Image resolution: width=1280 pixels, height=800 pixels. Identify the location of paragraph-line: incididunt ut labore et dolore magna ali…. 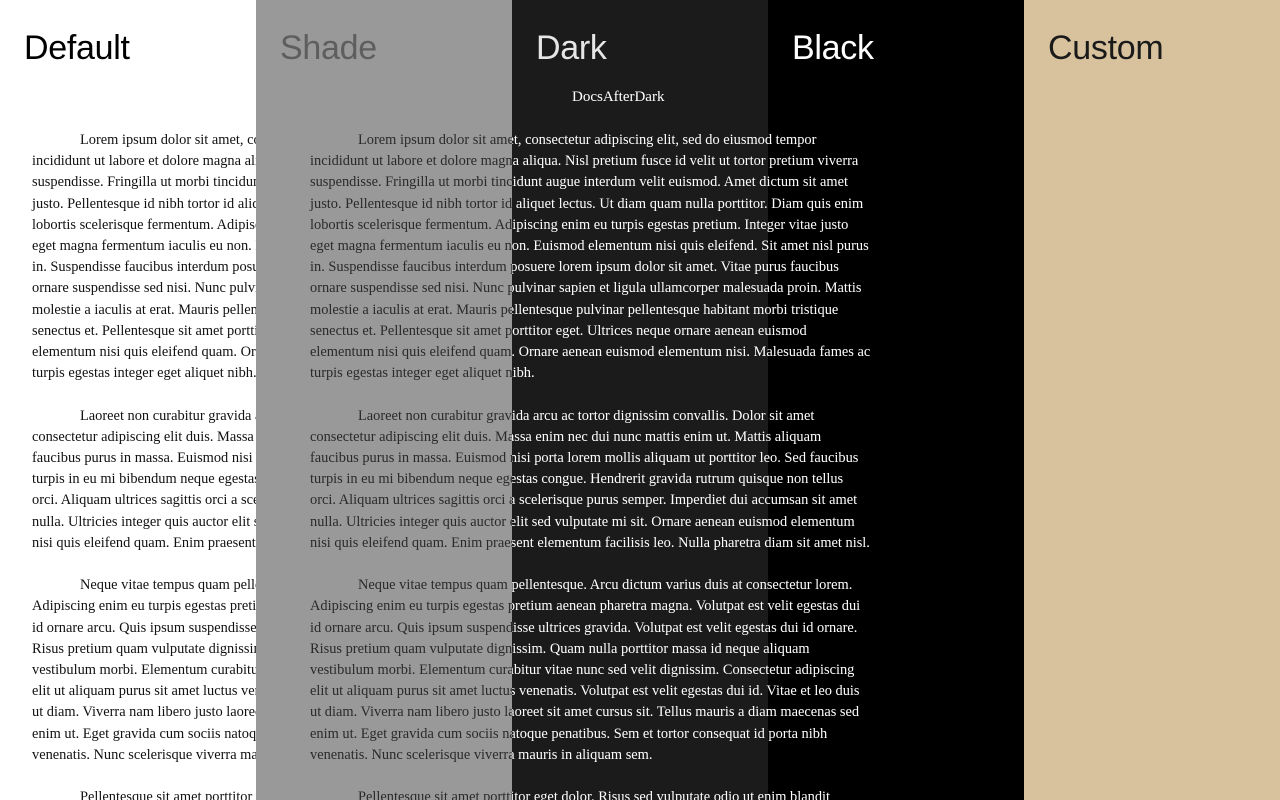
(813, 161).